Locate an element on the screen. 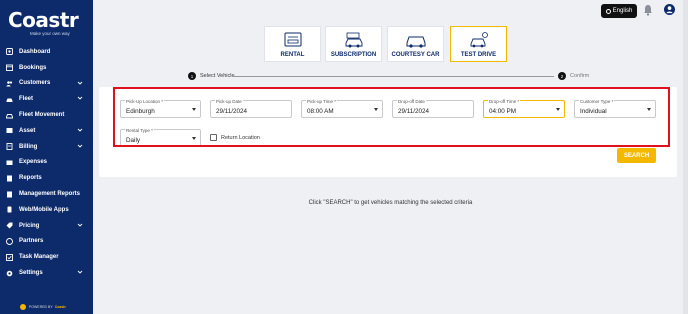  sidebar-item-partners: Partners is located at coordinates (46, 242).